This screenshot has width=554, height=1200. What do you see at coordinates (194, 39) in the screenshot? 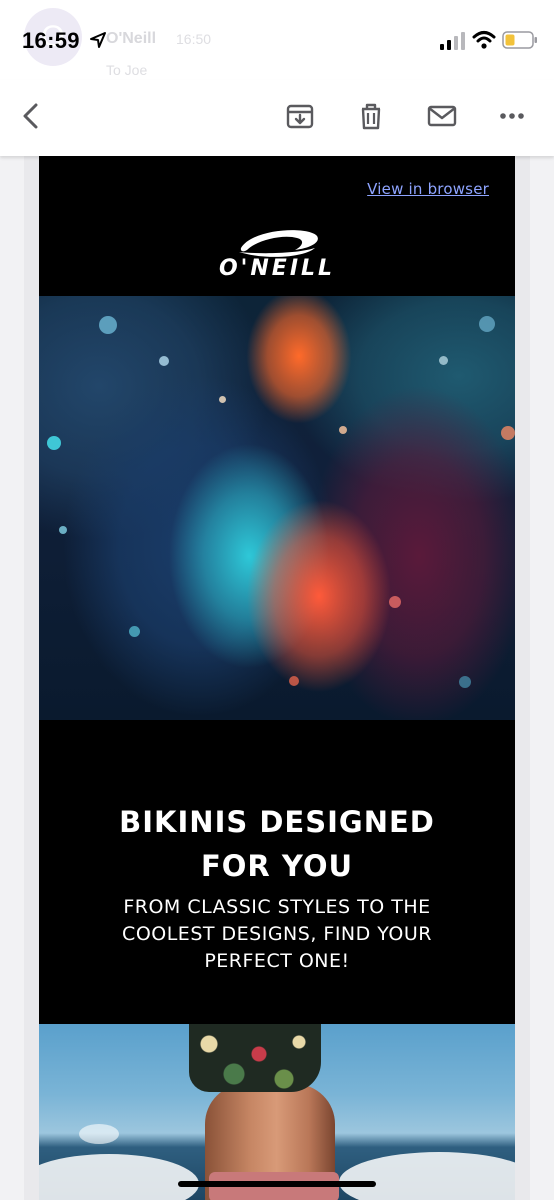
I see `sent-time: 16:50` at bounding box center [194, 39].